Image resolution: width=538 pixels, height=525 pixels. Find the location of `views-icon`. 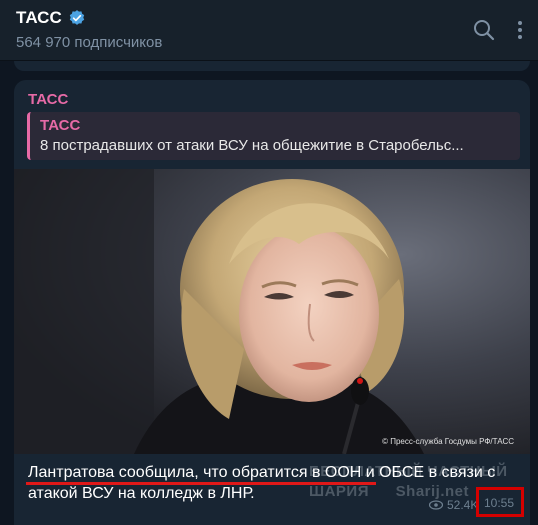

views-icon is located at coordinates (436, 505).